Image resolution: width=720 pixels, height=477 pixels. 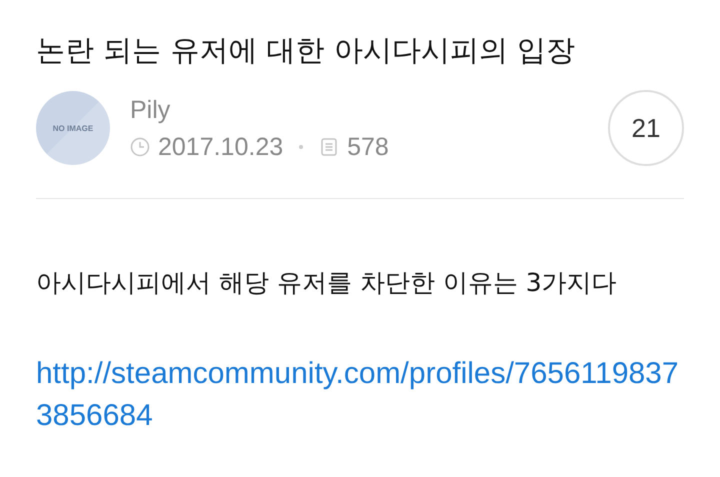 I want to click on comment-count-button: 21, so click(x=646, y=128).